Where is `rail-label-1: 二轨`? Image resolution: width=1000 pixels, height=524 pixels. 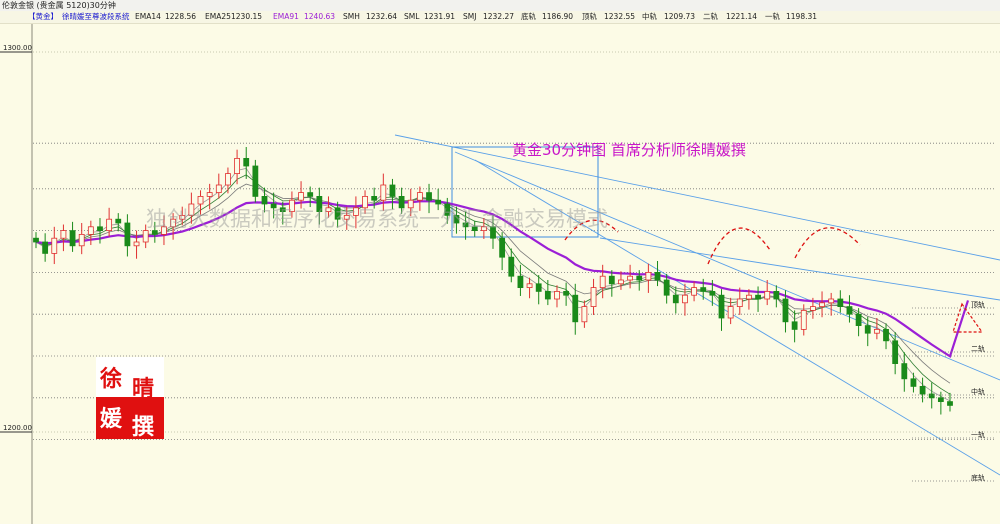
rail-label-1: 二轨 is located at coordinates (978, 348).